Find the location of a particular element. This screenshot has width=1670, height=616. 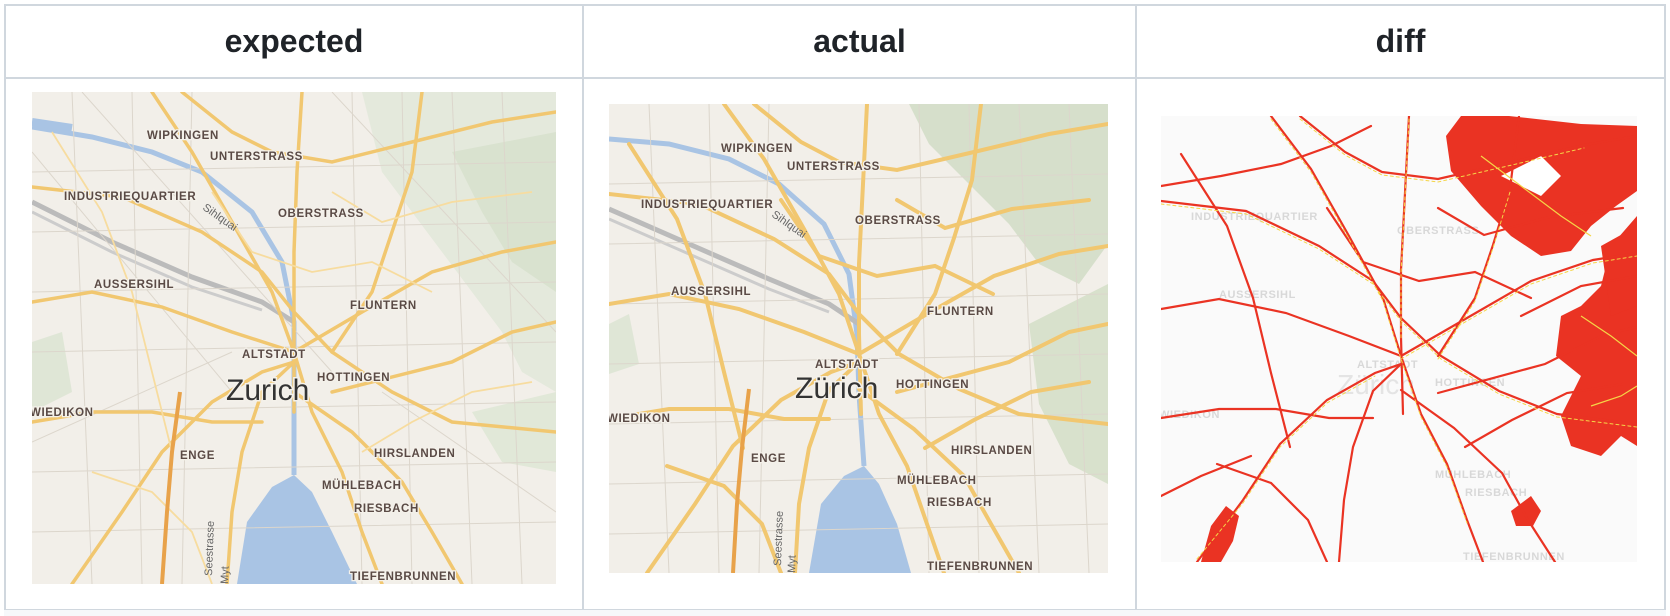

actual-label-oberstrass: OBERSTRASS is located at coordinates (898, 221).